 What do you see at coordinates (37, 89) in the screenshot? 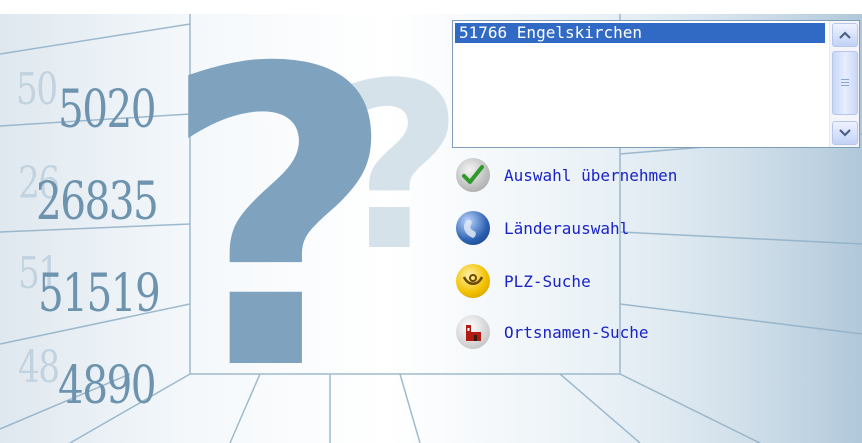
I see `ghost-number-1: 50` at bounding box center [37, 89].